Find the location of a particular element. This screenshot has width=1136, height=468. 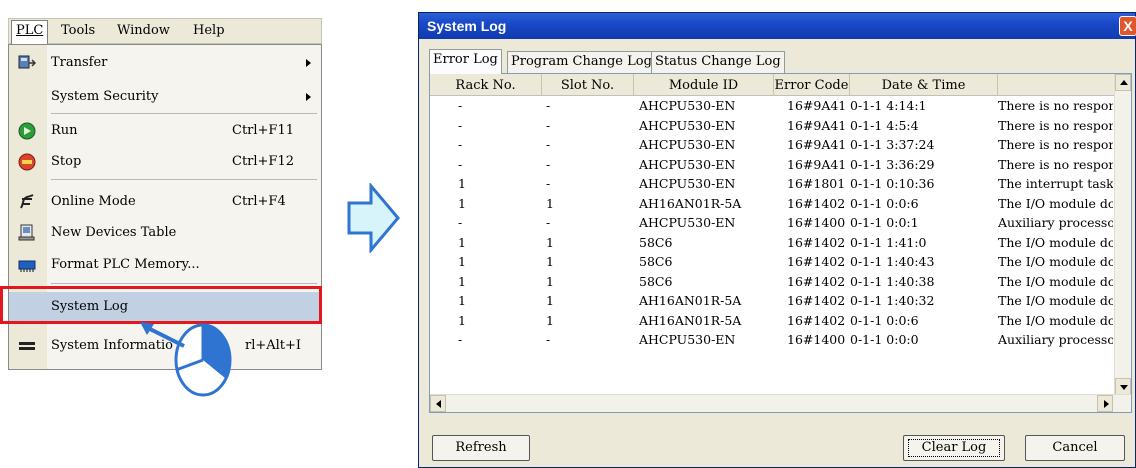

menubar-plc: PLC is located at coordinates (30, 32).